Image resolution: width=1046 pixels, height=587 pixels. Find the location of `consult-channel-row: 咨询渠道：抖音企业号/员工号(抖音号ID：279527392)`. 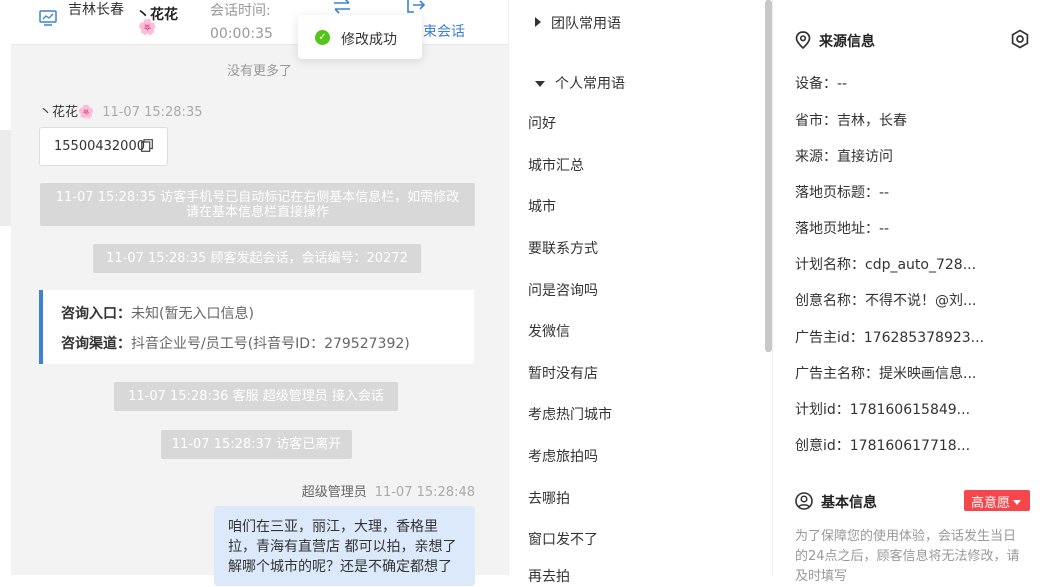

consult-channel-row: 咨询渠道：抖音企业号/员工号(抖音号ID：279527392) is located at coordinates (235, 343).